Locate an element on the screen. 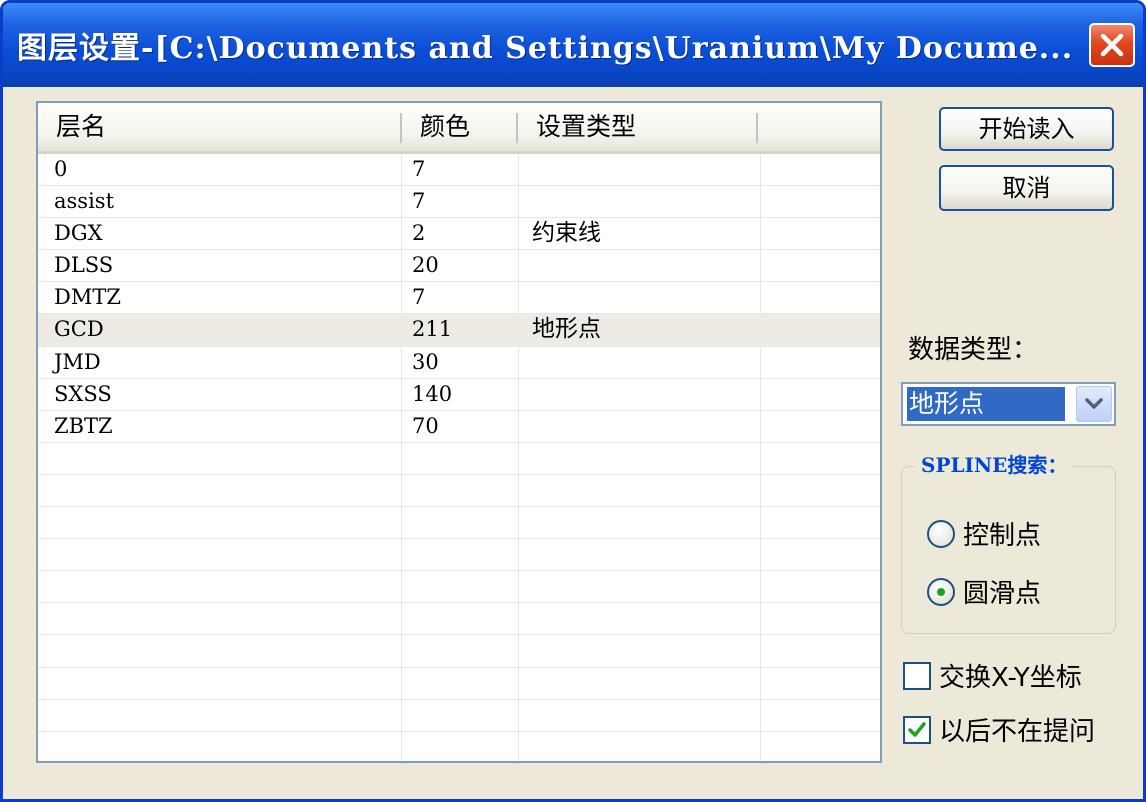  column-header-type: 设置类型 is located at coordinates (636, 127).